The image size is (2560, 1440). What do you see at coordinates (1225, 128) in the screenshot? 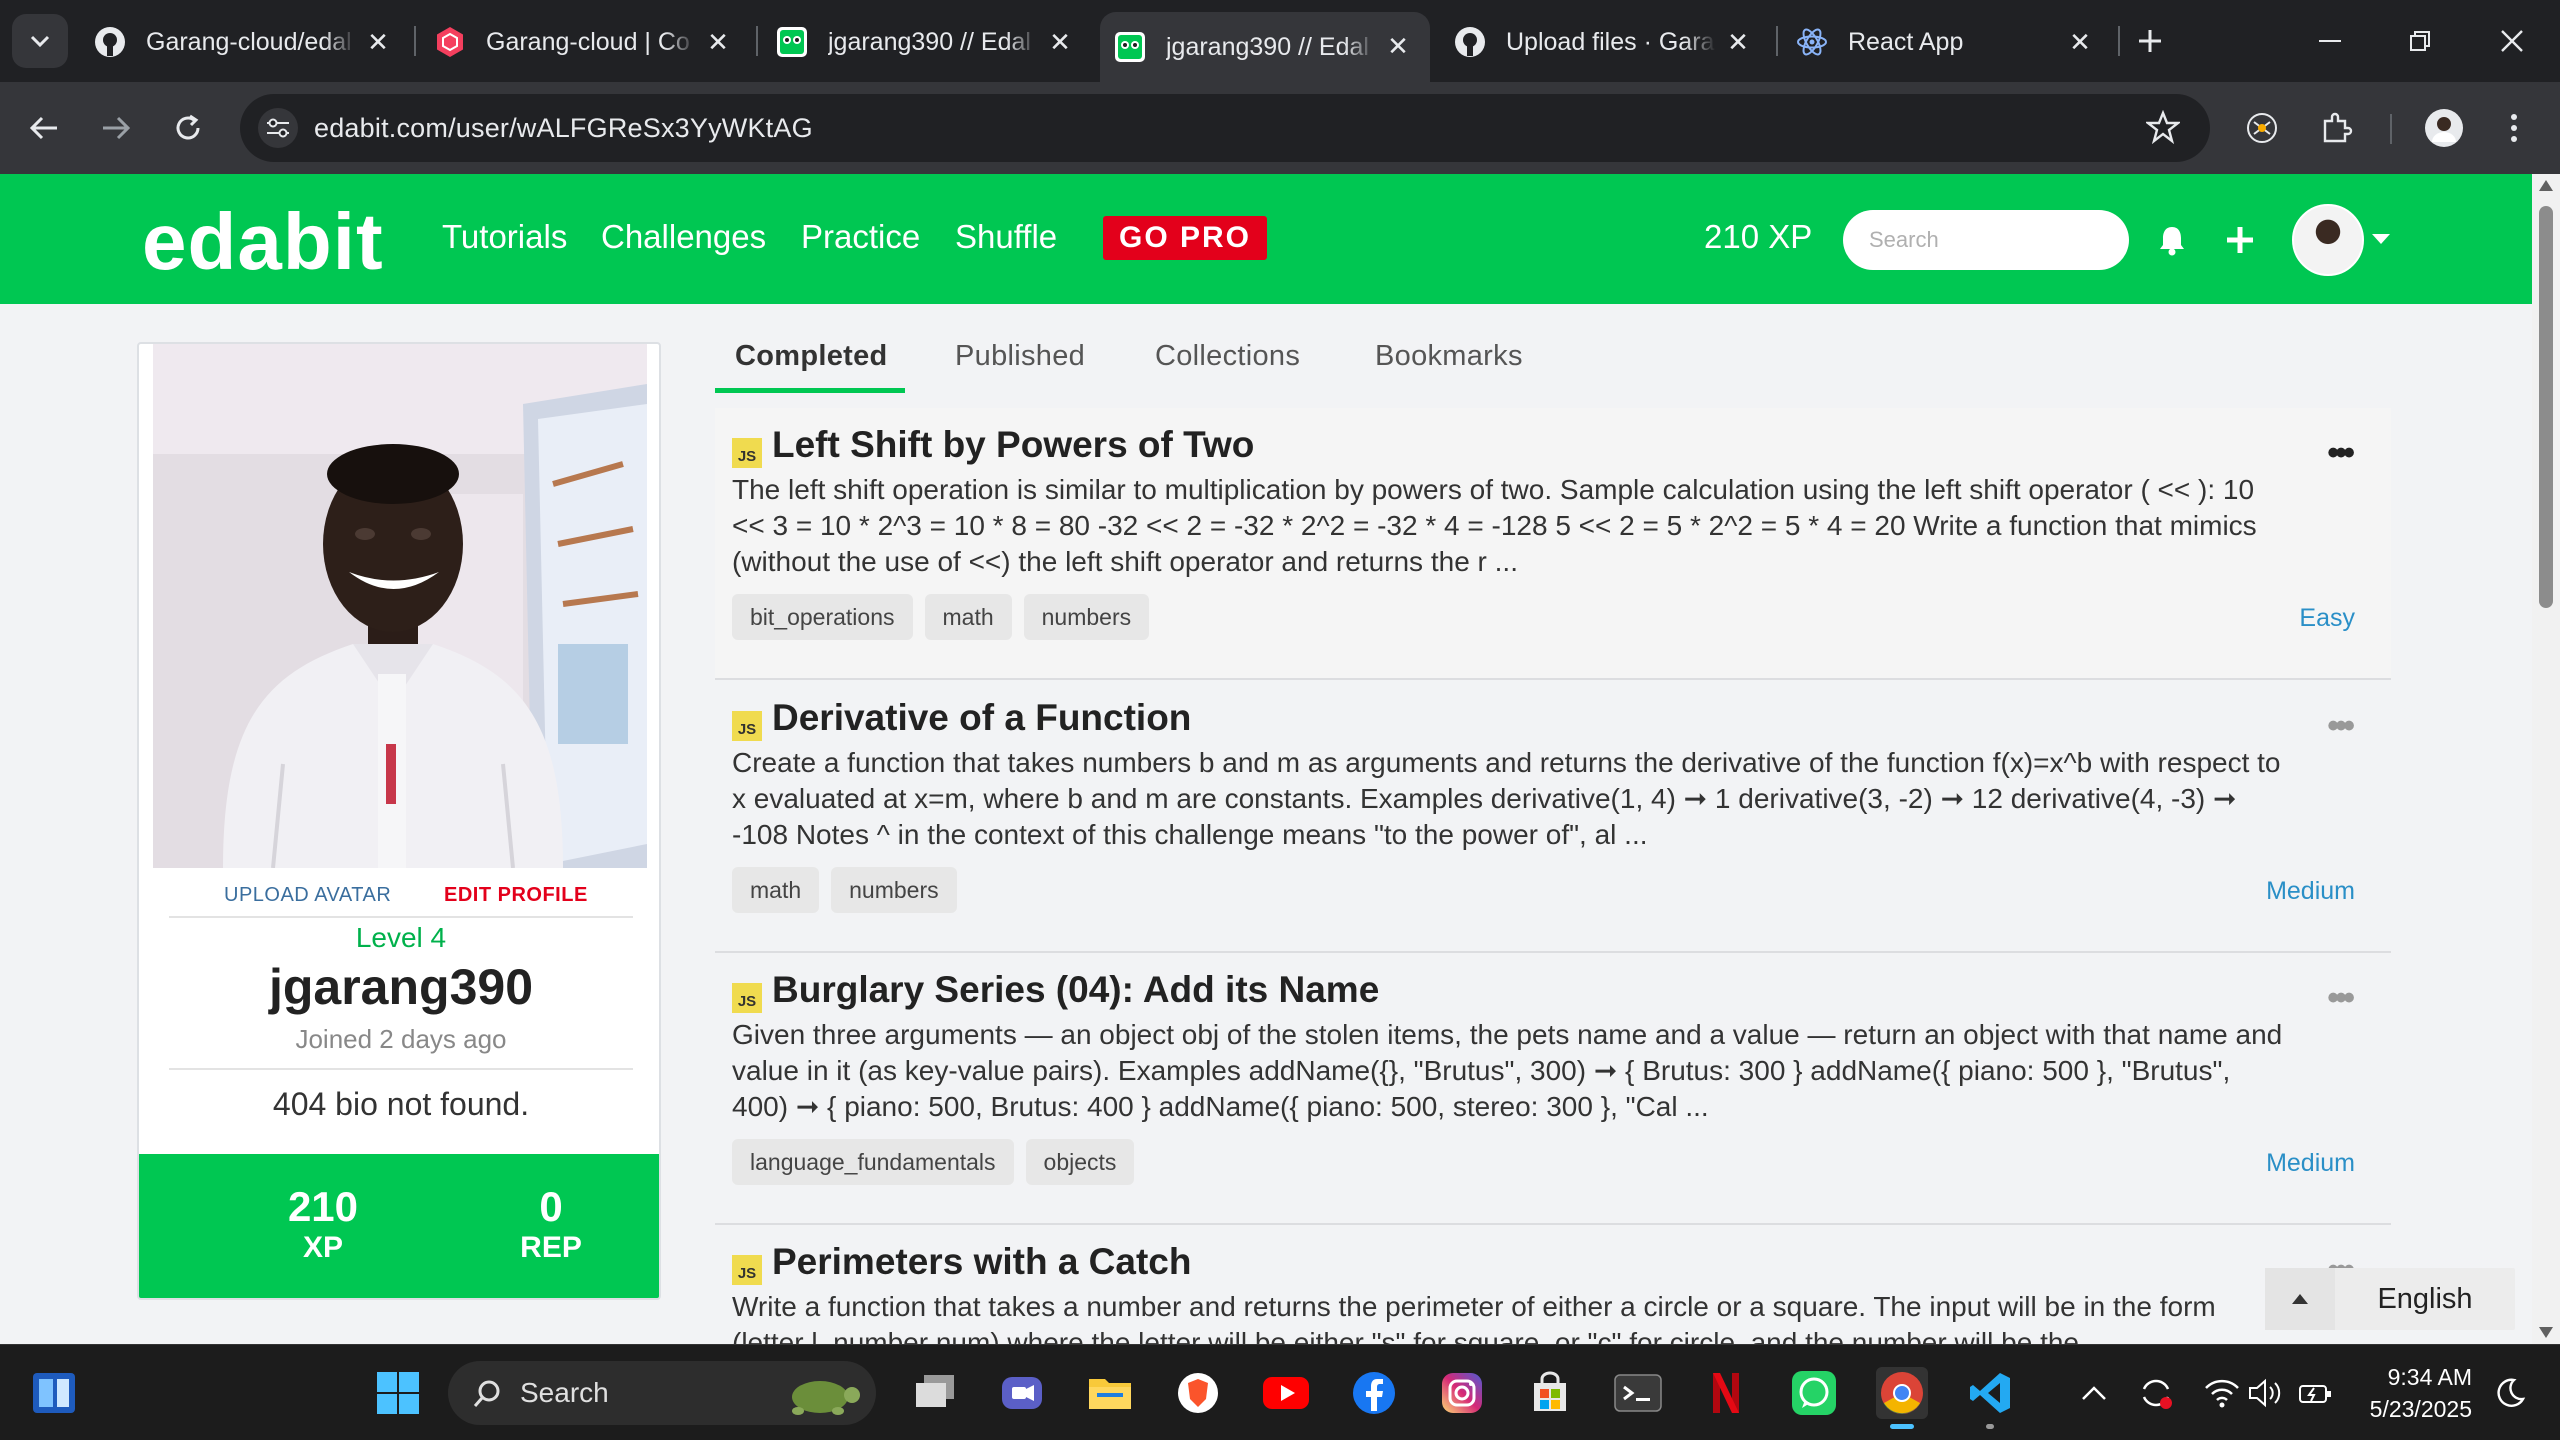
I see `address-bar: edabit.com/user/wALFGReSx3YyWKtAG` at bounding box center [1225, 128].